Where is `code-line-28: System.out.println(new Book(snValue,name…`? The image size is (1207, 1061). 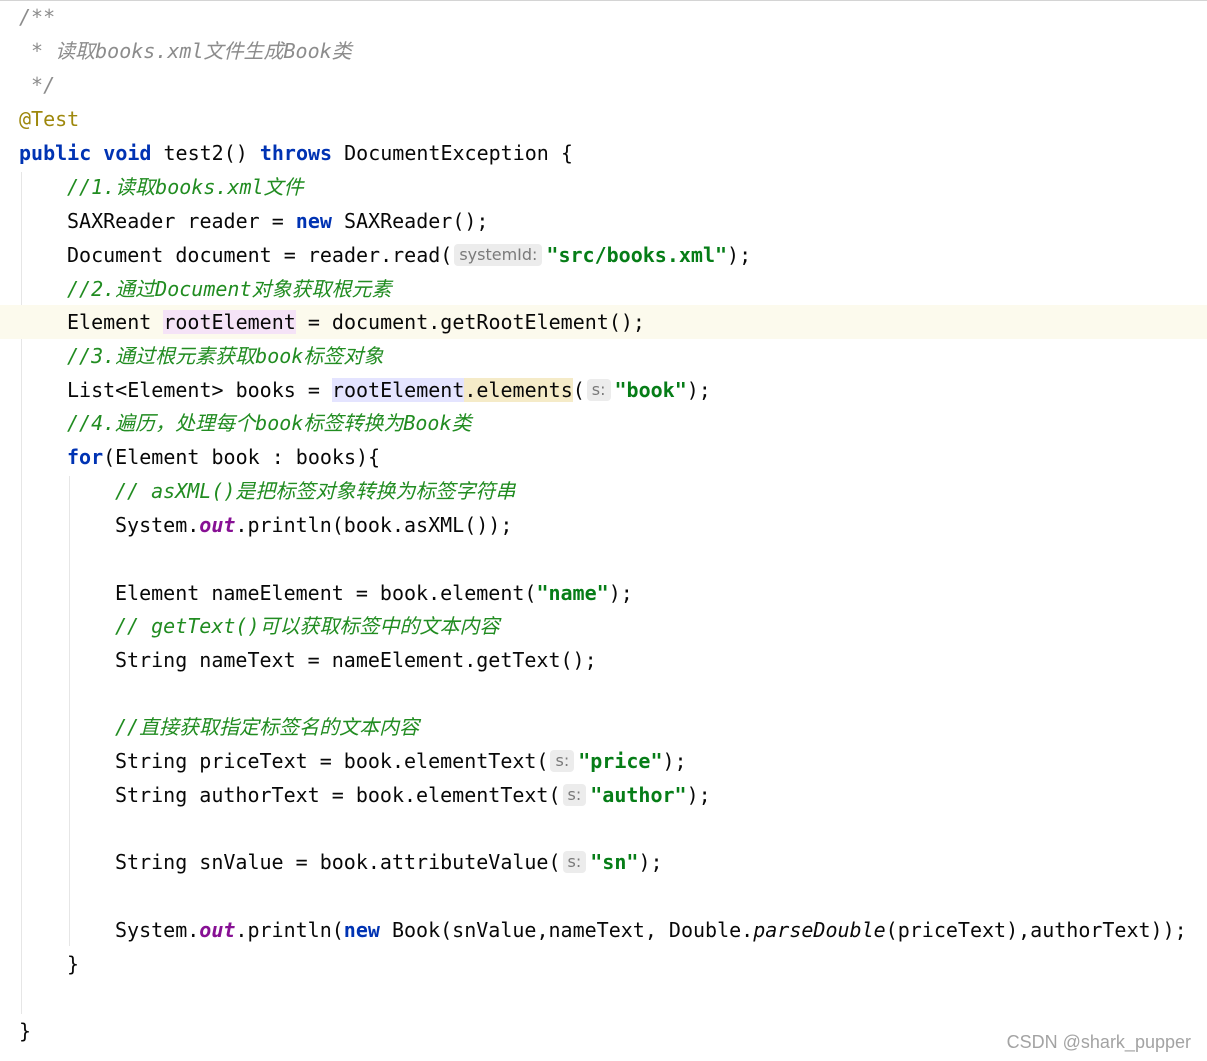 code-line-28: System.out.println(new Book(snValue,name… is located at coordinates (603, 930).